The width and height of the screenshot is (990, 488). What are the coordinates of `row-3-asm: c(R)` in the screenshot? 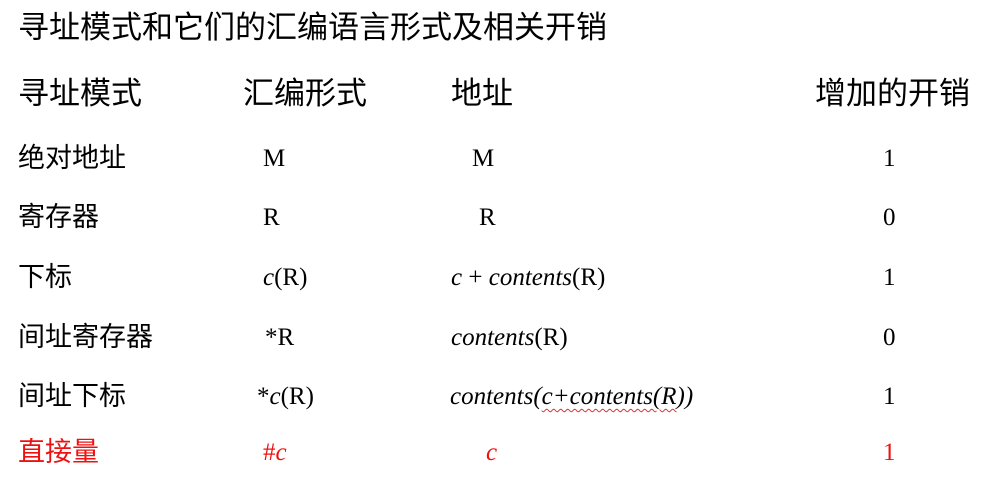 It's located at (285, 278).